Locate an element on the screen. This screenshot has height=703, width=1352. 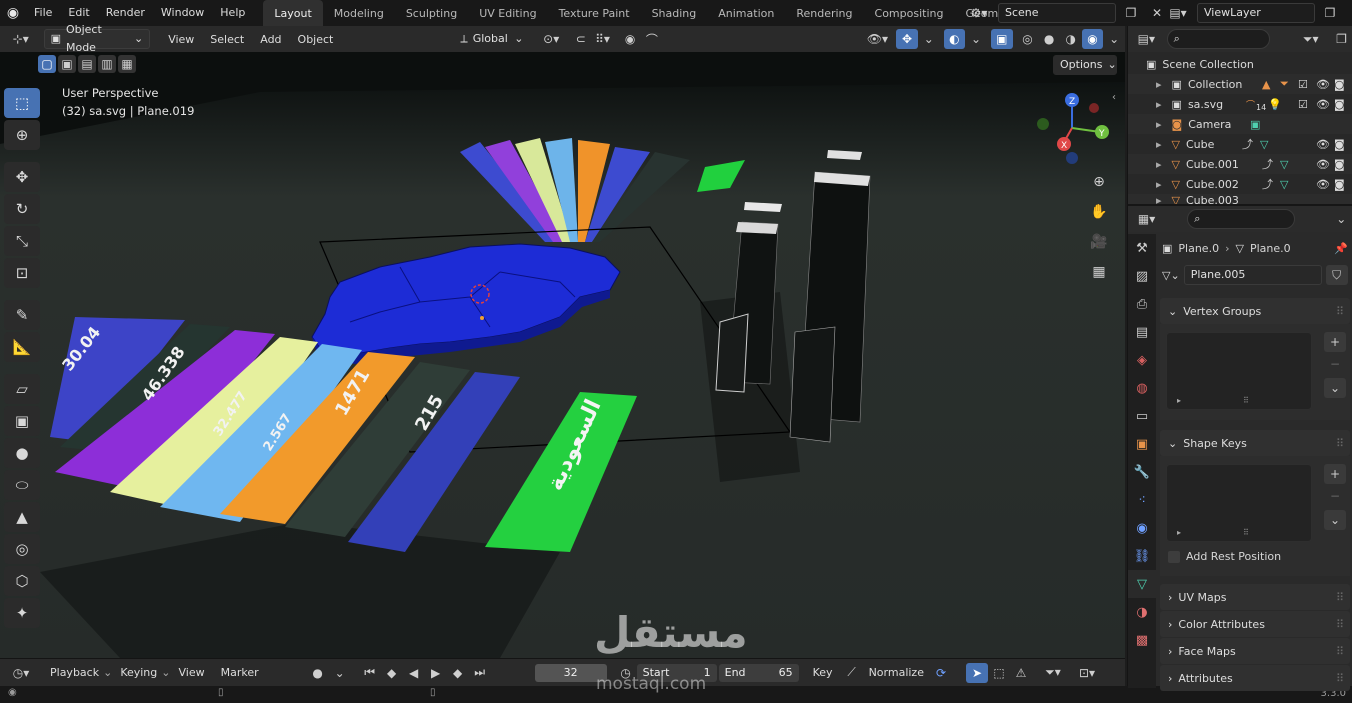
solid-shading-icon: ● is located at coordinates (1049, 39).